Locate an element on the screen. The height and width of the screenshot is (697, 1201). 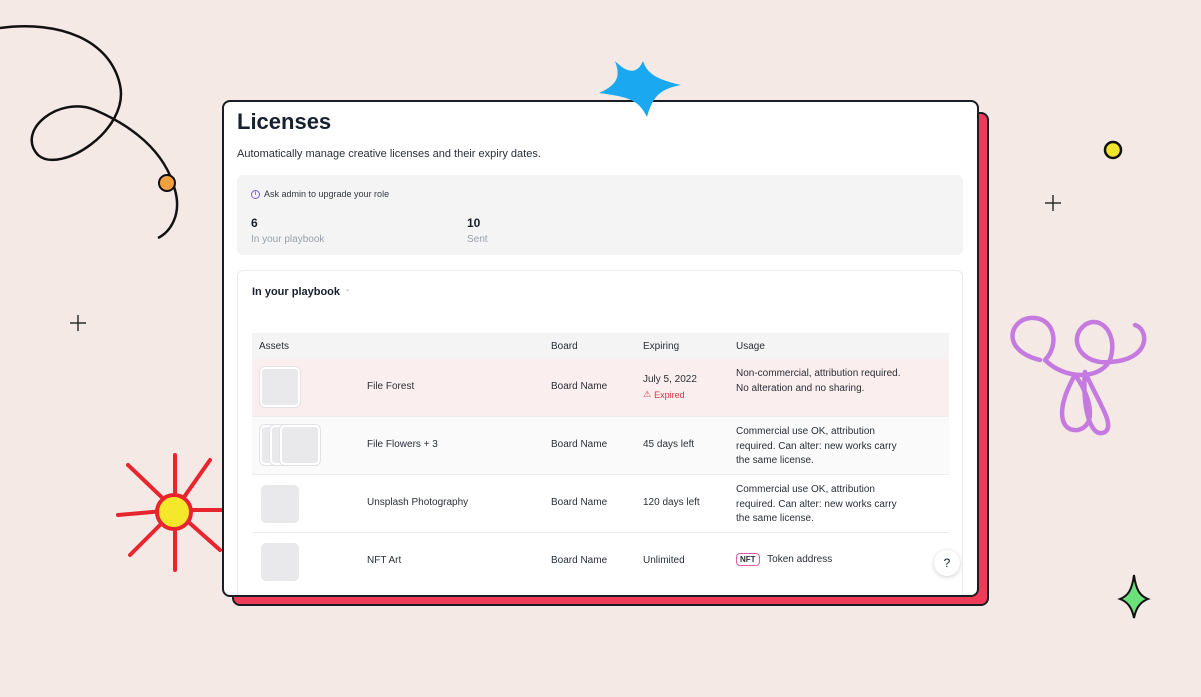
expiry-text: 120 days left is located at coordinates (671, 502).